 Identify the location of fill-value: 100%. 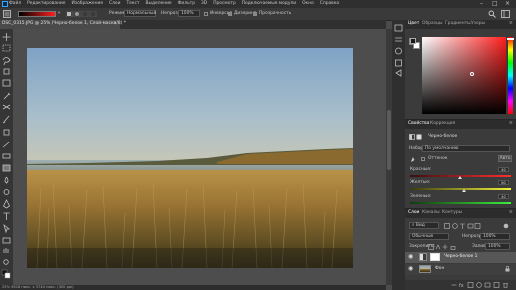
(494, 246).